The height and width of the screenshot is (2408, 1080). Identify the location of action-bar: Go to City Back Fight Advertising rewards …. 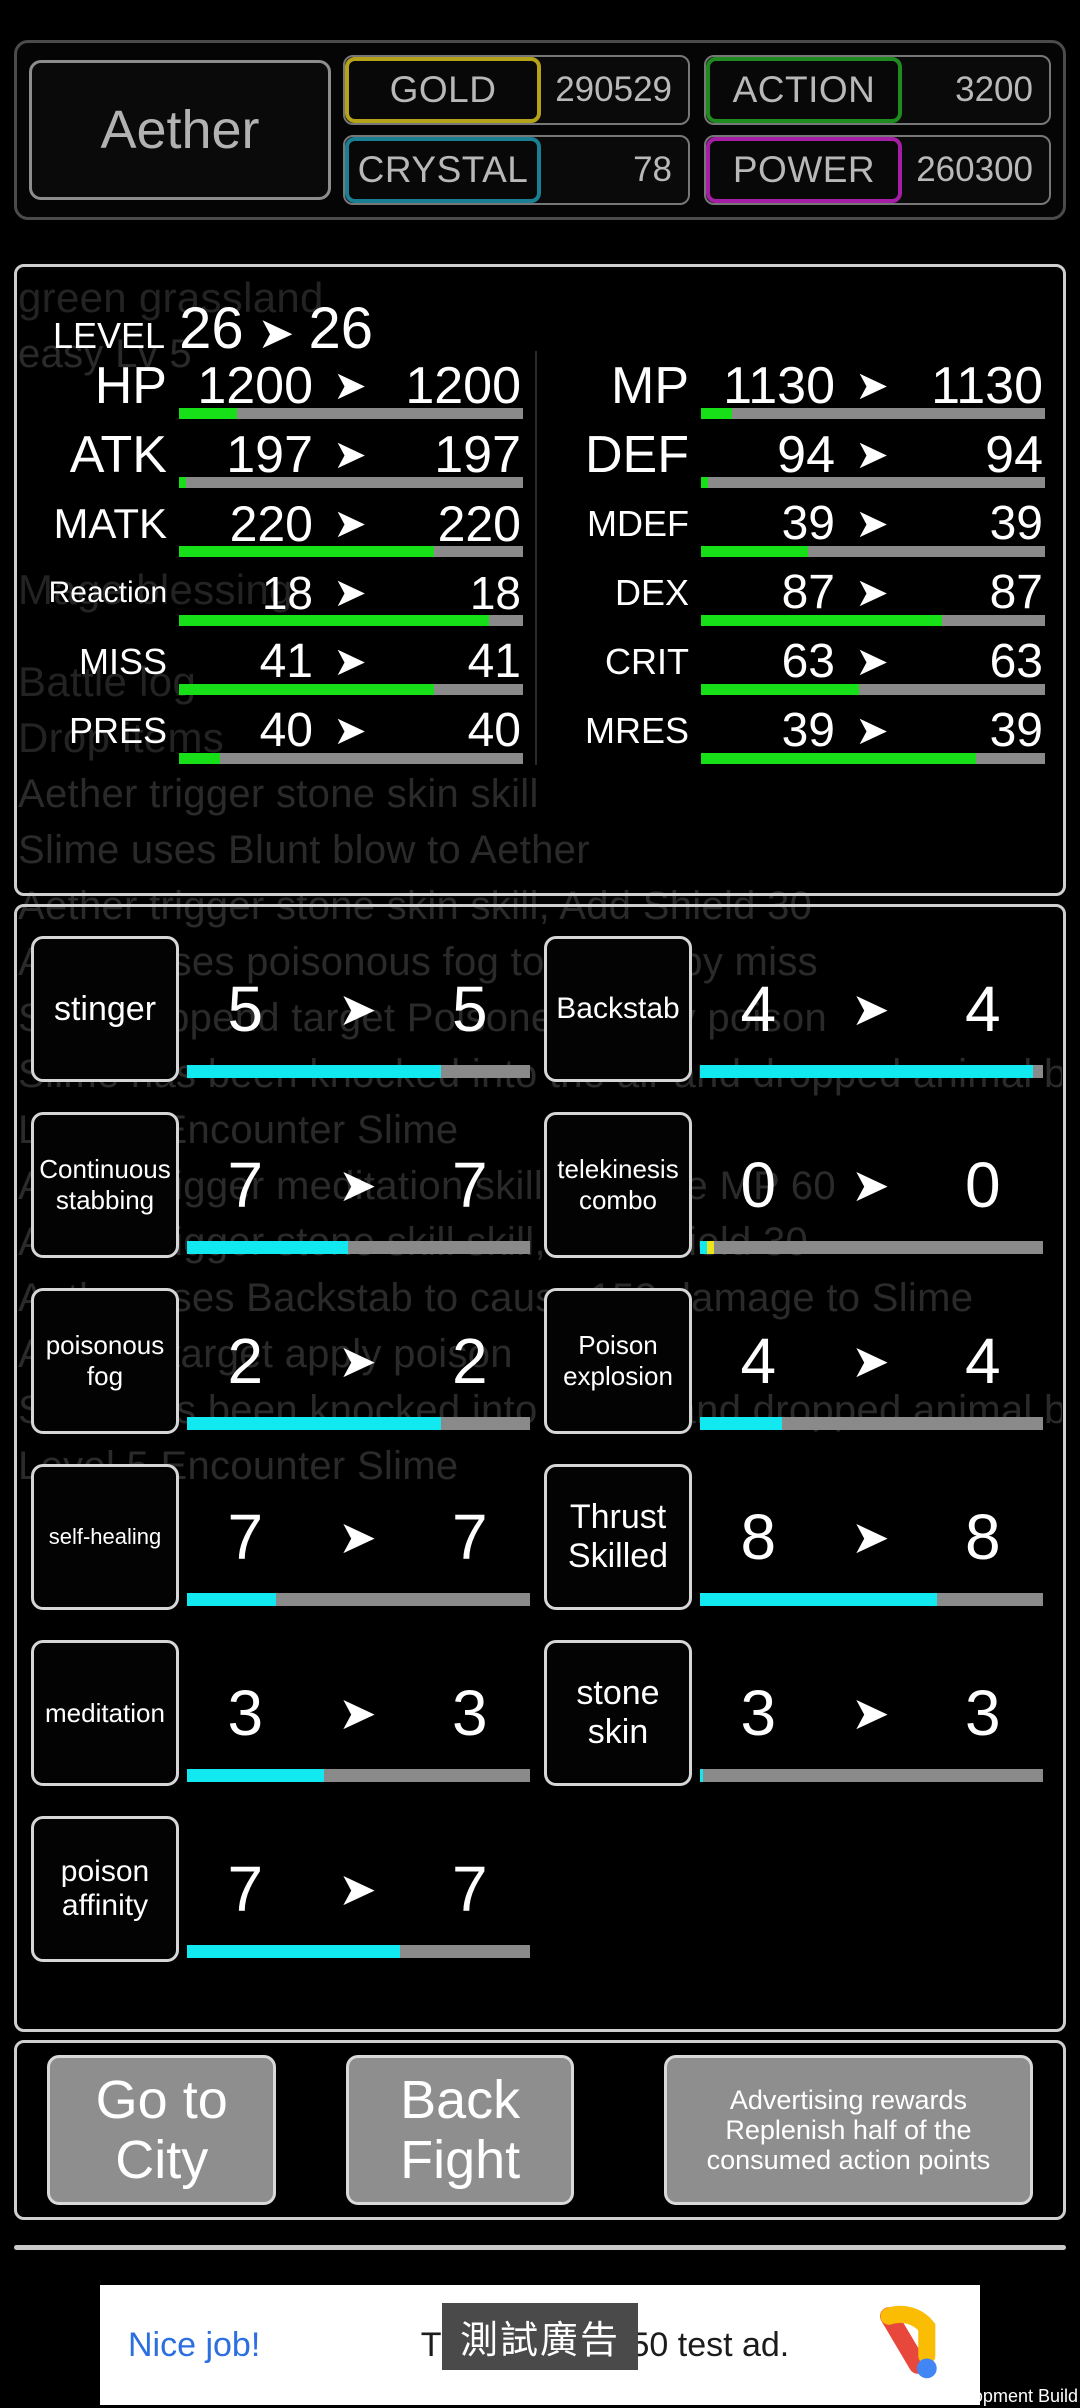
(540, 2130).